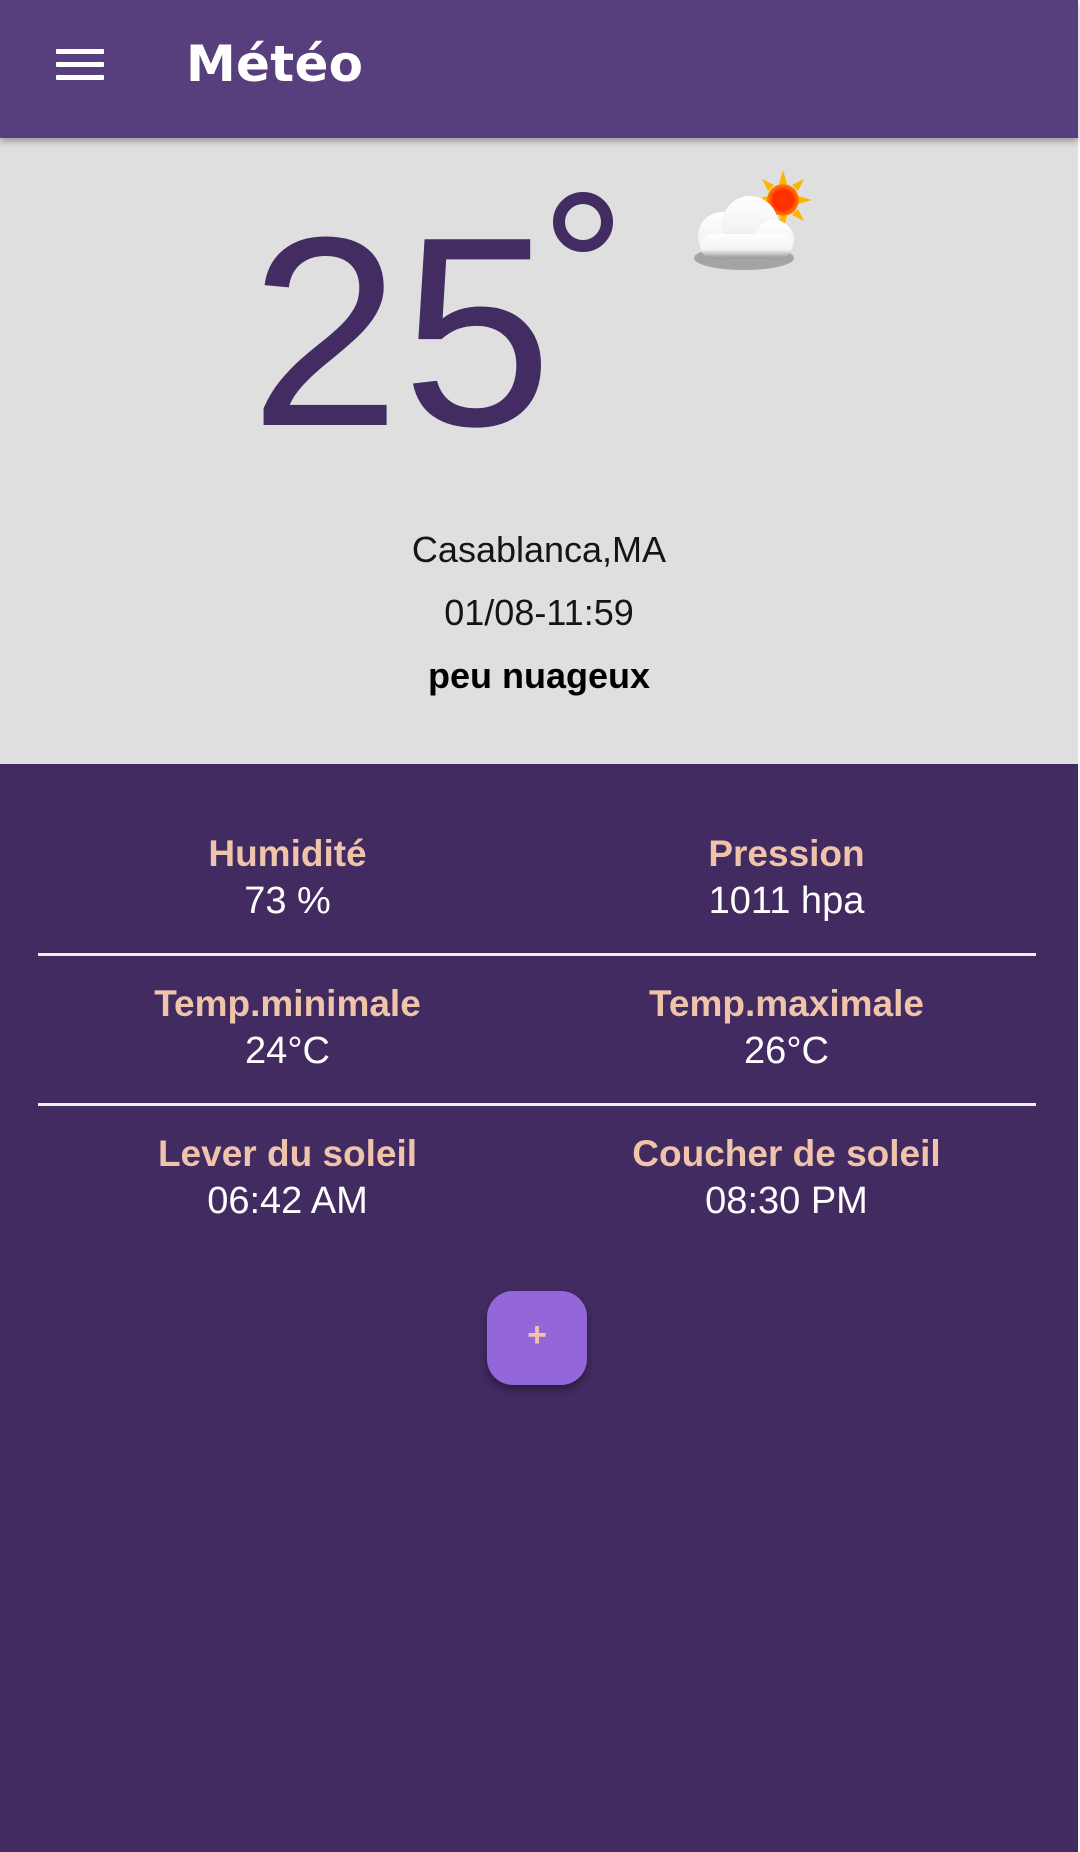  Describe the element at coordinates (753, 220) in the screenshot. I see `partly-cloudy-icon` at that location.